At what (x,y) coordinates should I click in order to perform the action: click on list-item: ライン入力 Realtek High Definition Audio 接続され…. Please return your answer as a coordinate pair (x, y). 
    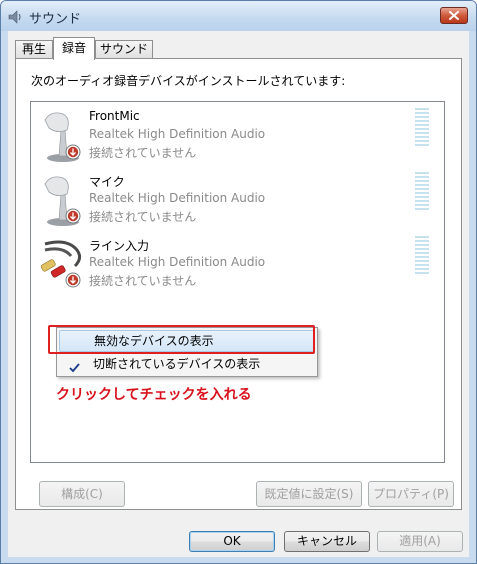
    Looking at the image, I should click on (237, 266).